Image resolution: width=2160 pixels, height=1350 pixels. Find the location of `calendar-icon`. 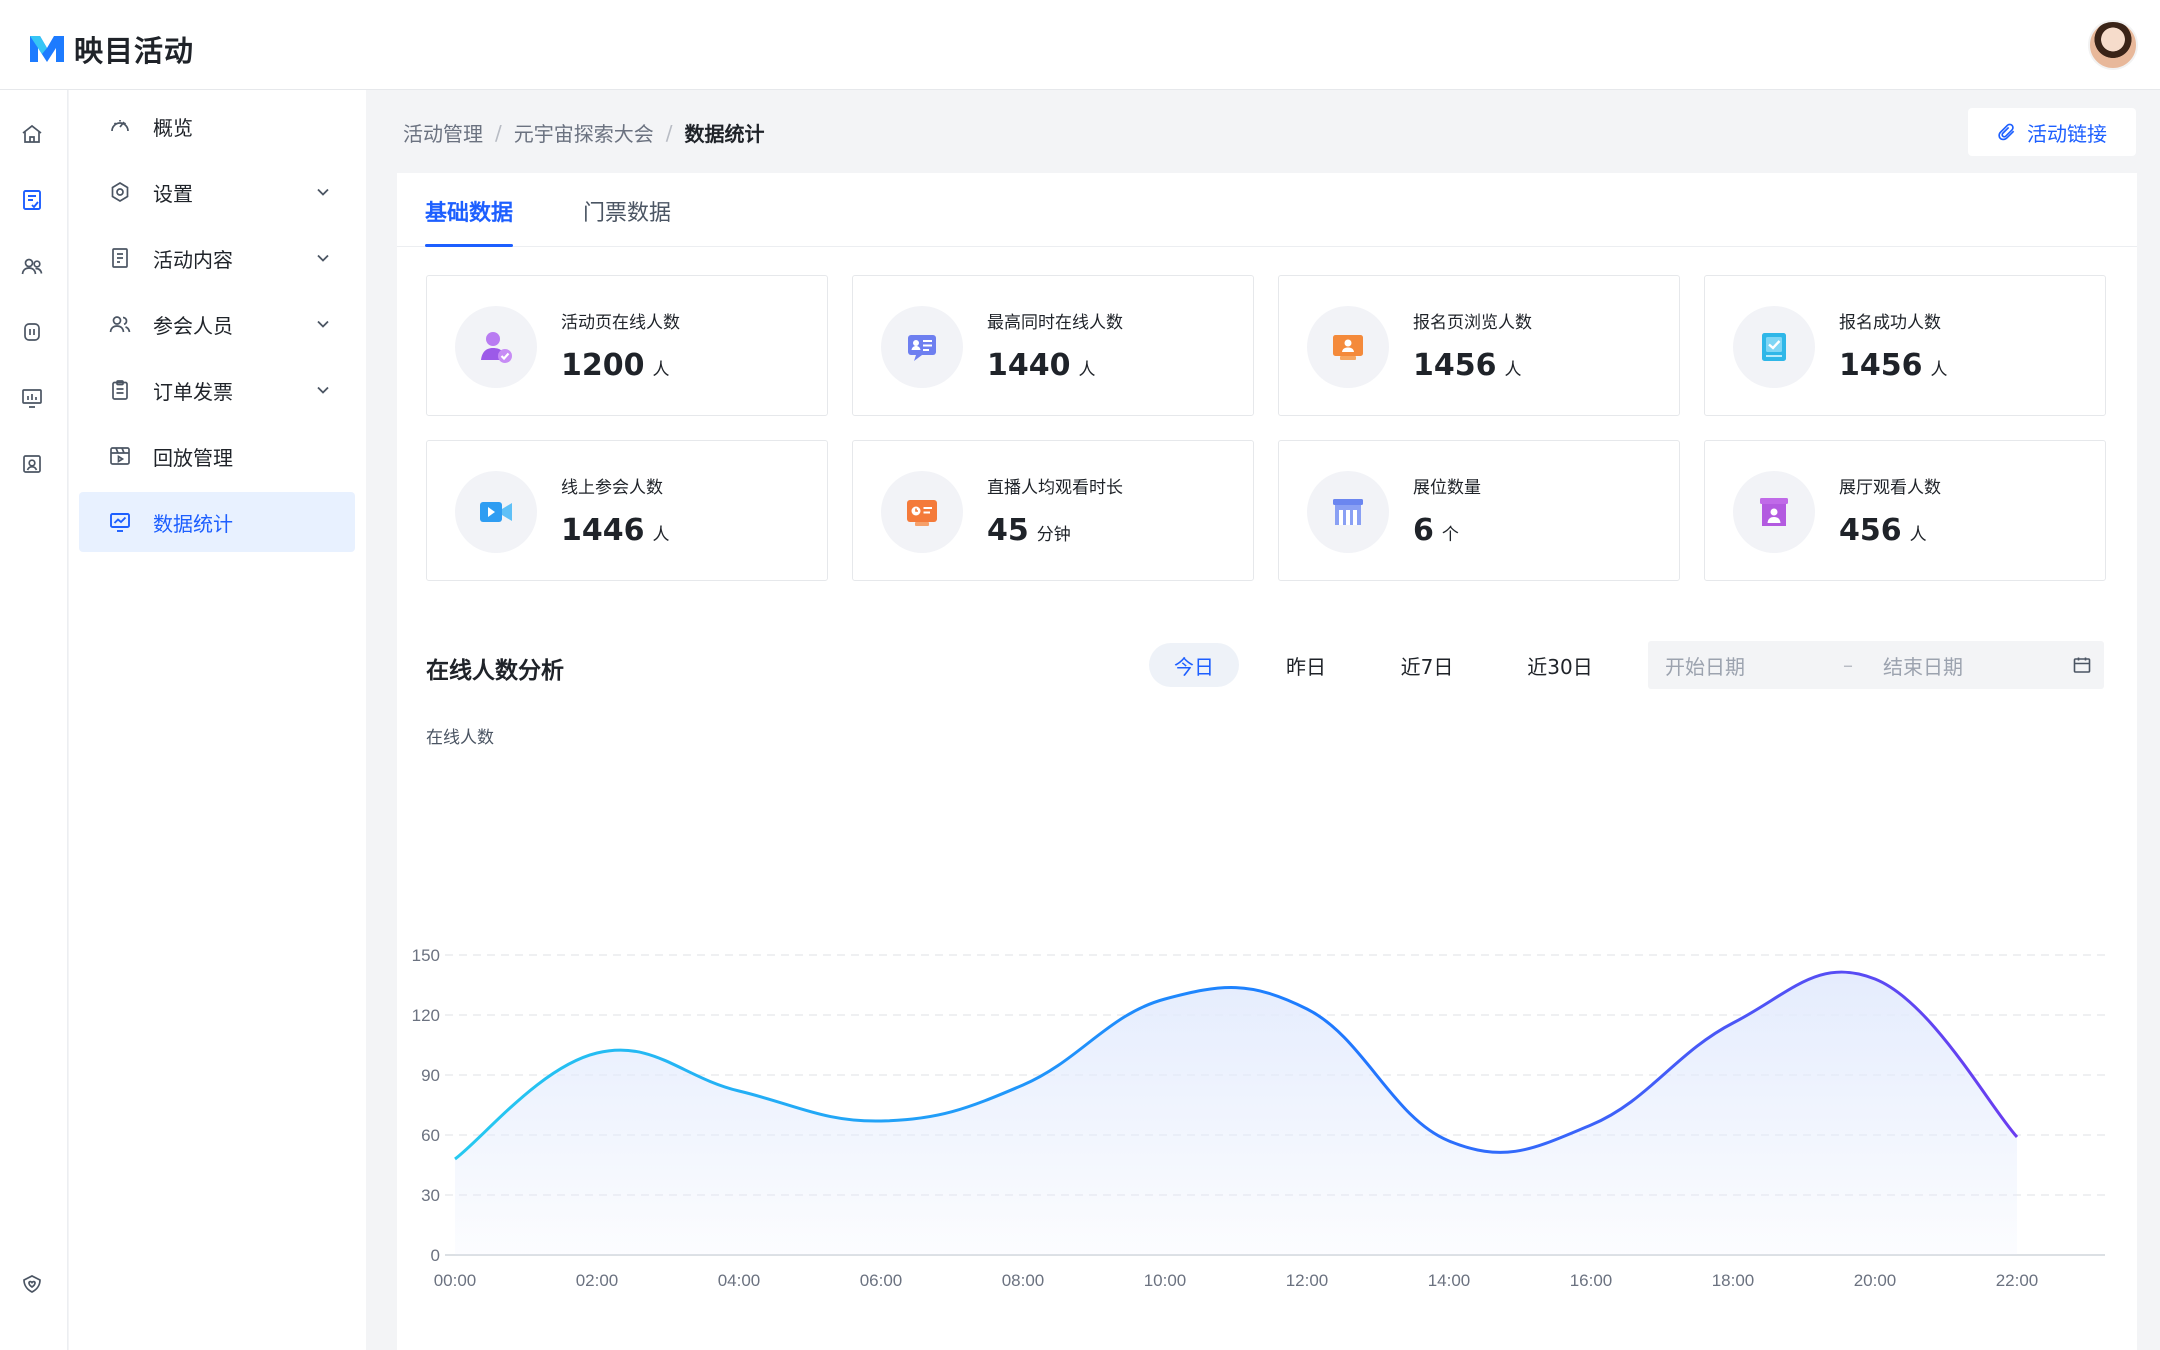

calendar-icon is located at coordinates (2082, 665).